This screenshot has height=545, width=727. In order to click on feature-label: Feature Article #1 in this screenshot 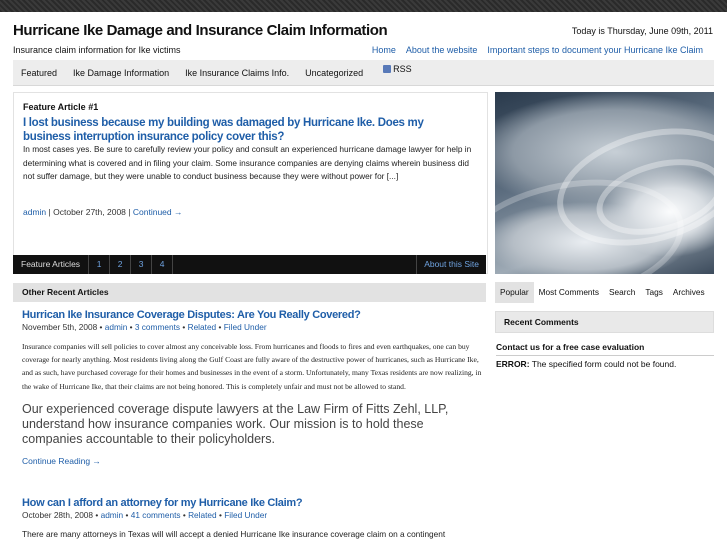, I will do `click(61, 107)`.